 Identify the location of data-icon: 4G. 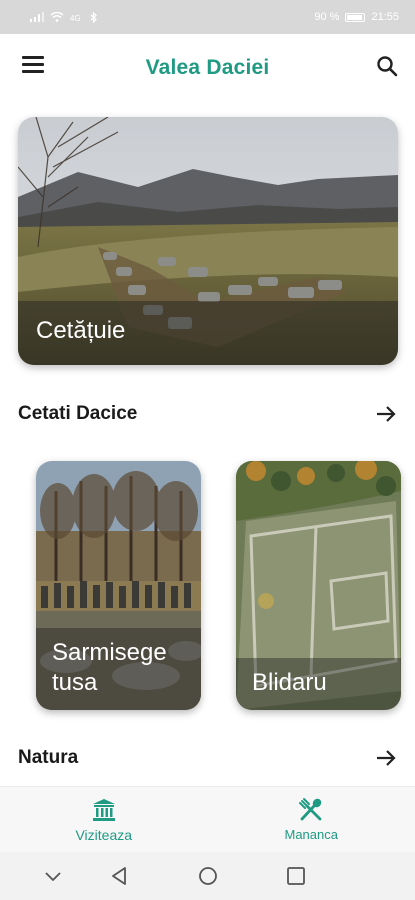
(75, 18).